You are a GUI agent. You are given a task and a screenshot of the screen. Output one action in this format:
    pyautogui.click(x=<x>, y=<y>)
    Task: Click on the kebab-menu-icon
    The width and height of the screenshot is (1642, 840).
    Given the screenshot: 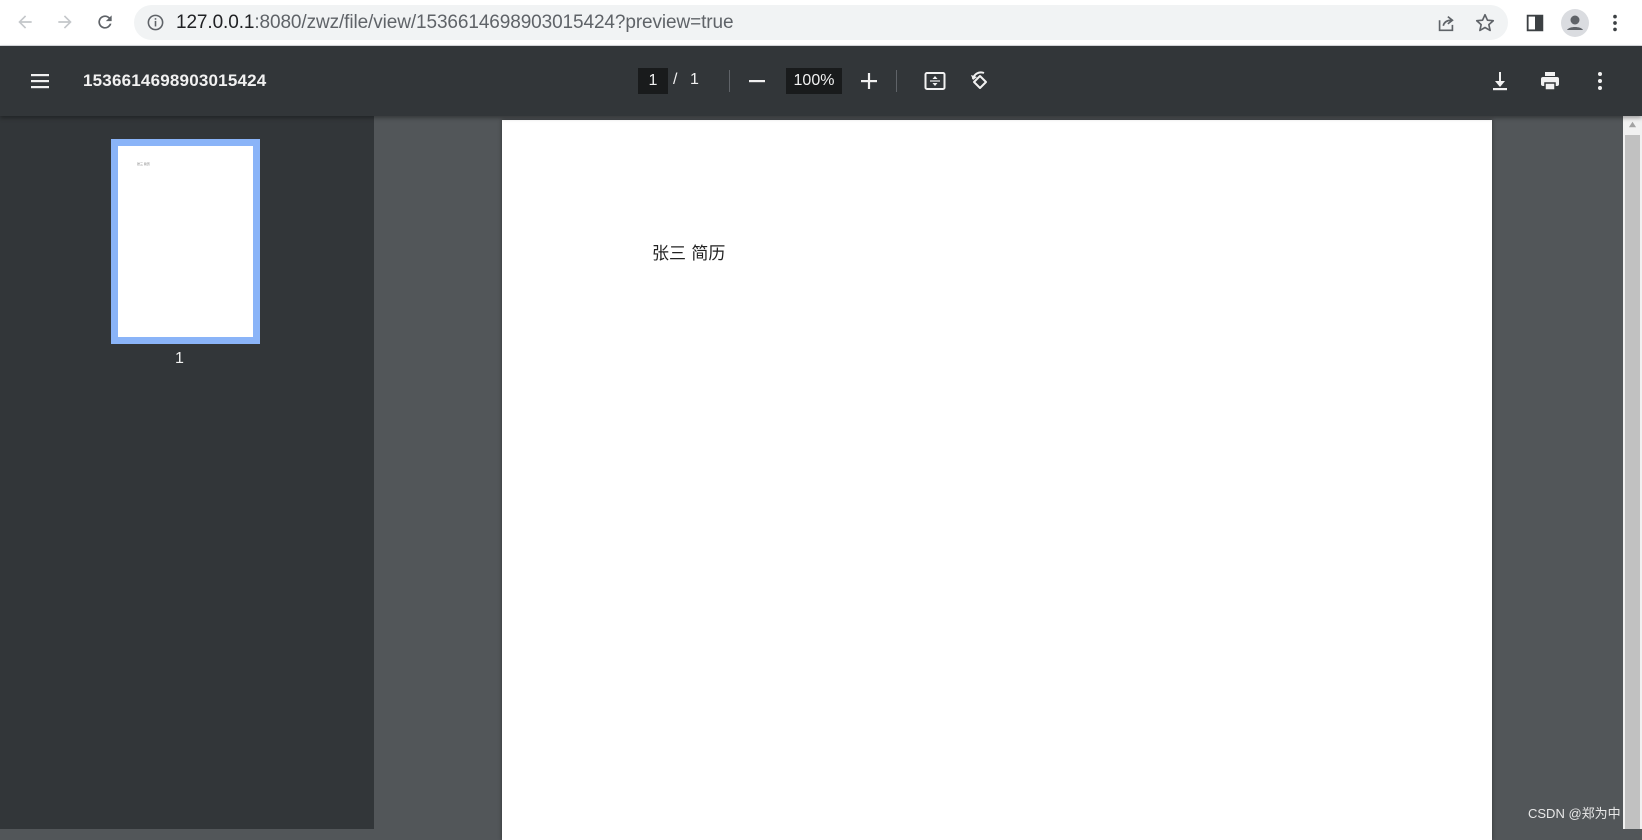 What is the action you would take?
    pyautogui.click(x=1615, y=23)
    